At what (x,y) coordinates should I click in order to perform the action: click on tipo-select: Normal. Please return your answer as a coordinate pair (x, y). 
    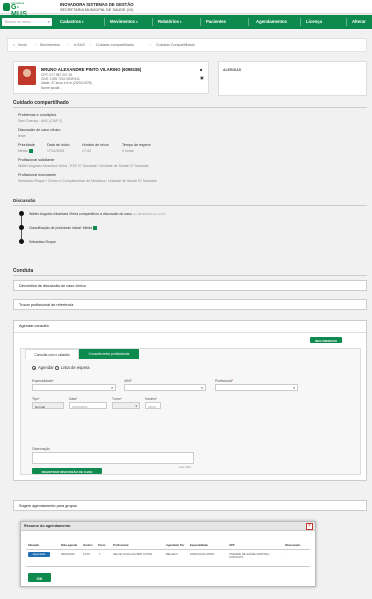
    Looking at the image, I should click on (48, 405).